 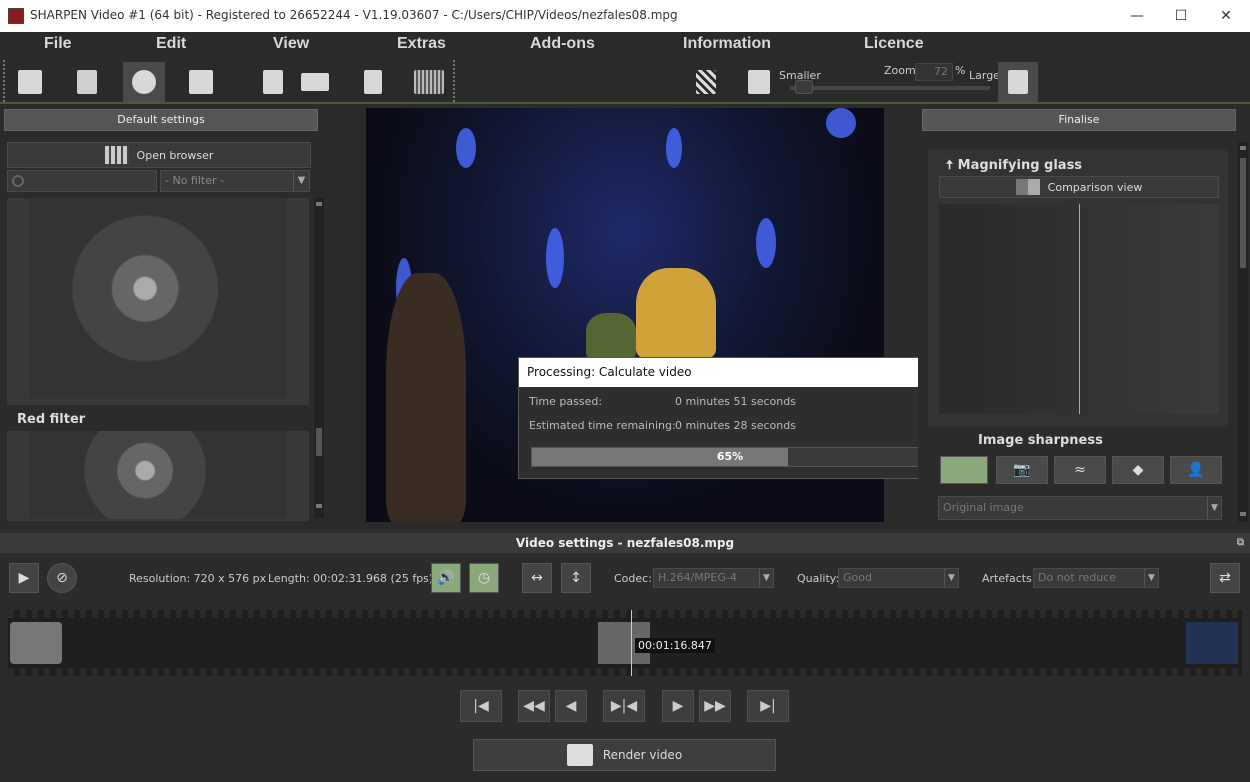 I want to click on document-icon, so click(x=30, y=82).